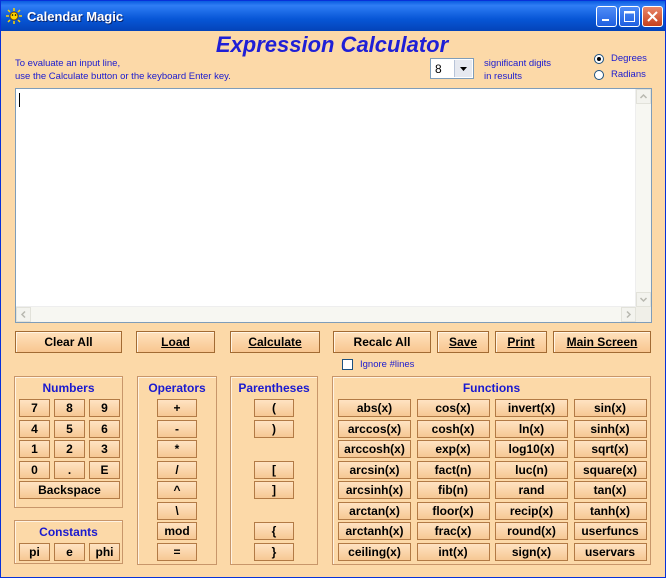  What do you see at coordinates (463, 342) in the screenshot?
I see `save-button: Save` at bounding box center [463, 342].